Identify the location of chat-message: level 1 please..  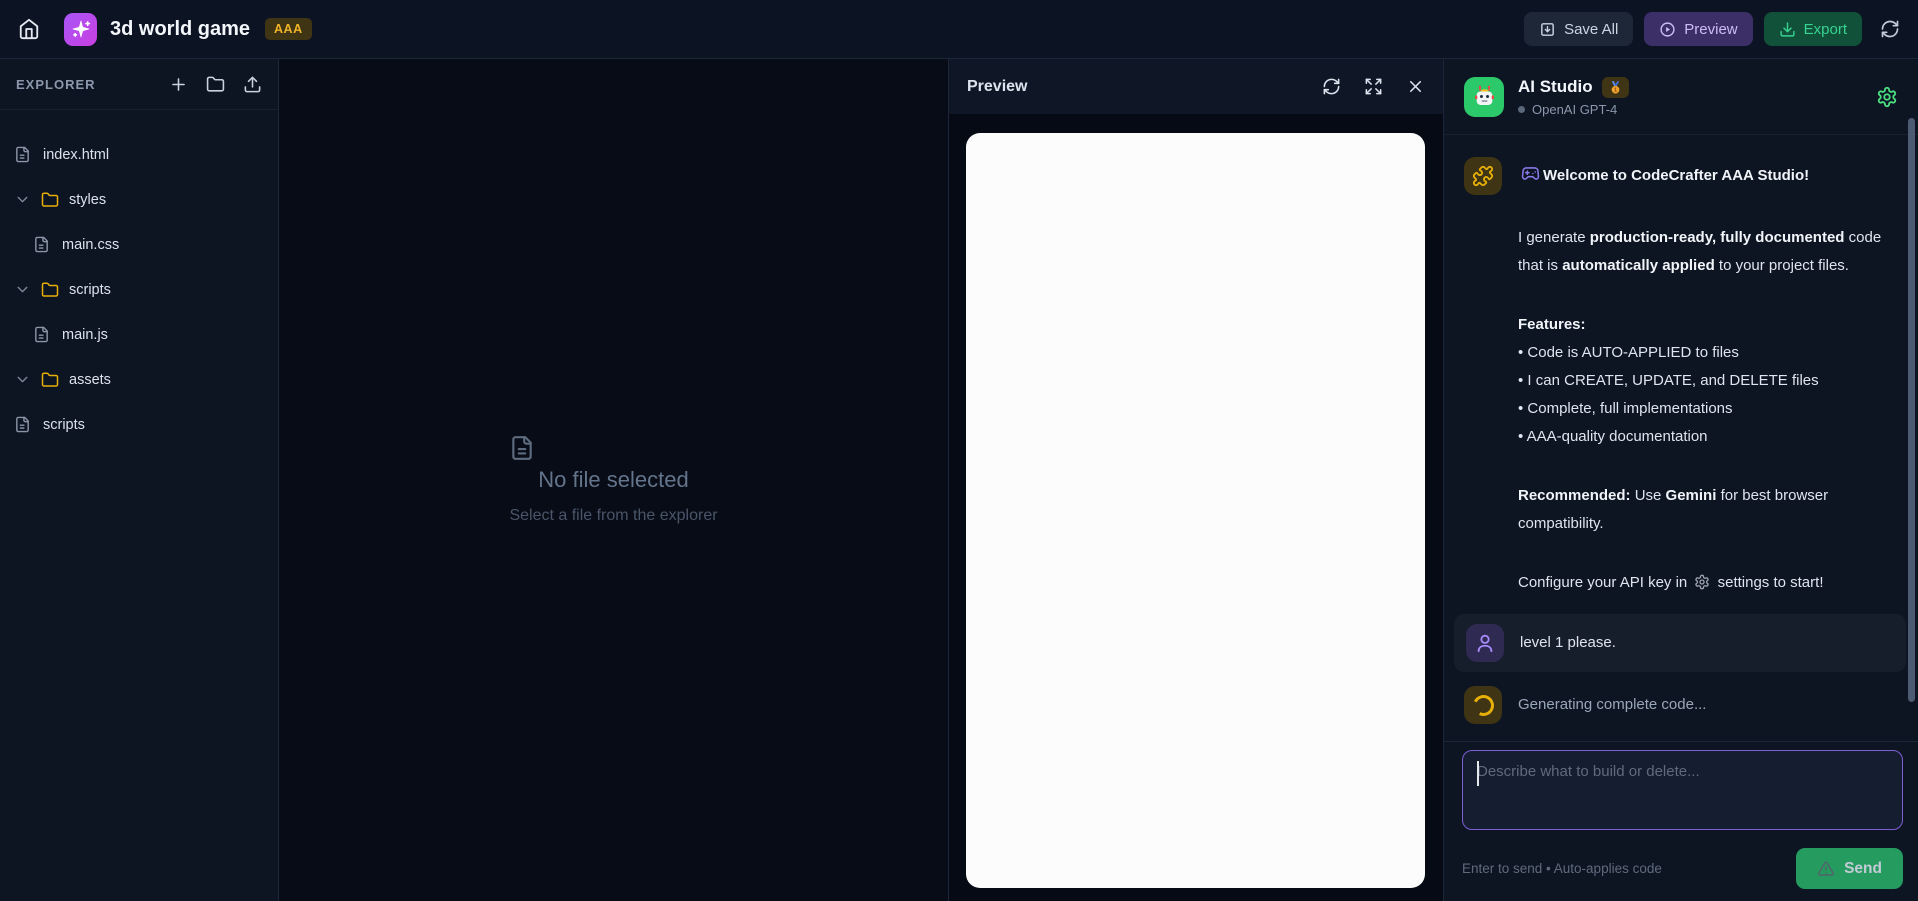
(1680, 643).